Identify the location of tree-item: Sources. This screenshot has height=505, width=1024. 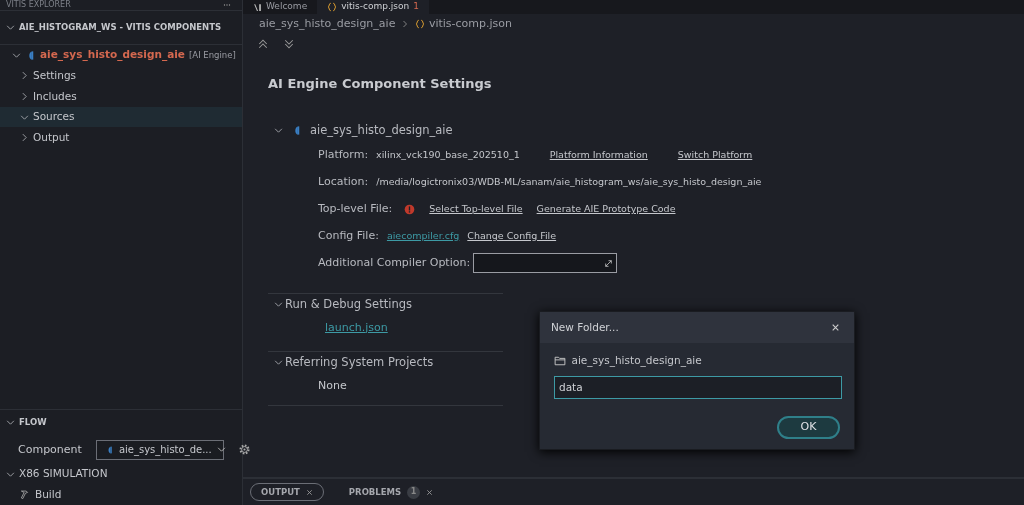
(121, 117).